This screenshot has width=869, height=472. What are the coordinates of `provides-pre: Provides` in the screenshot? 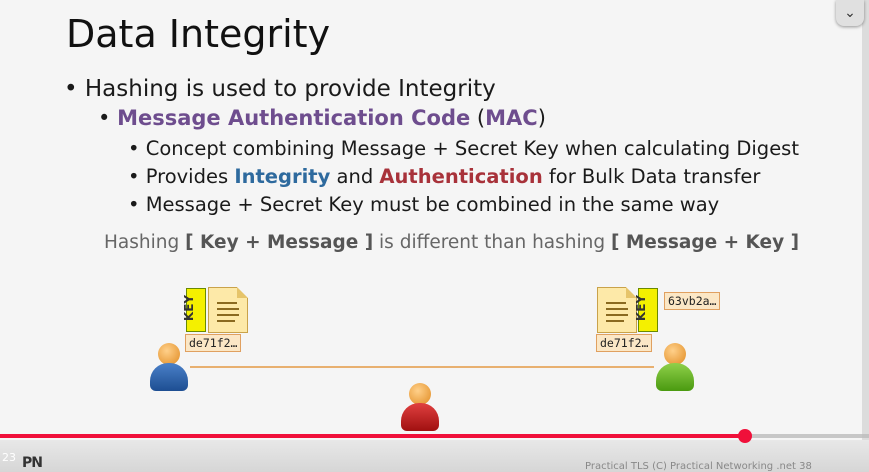 It's located at (190, 176).